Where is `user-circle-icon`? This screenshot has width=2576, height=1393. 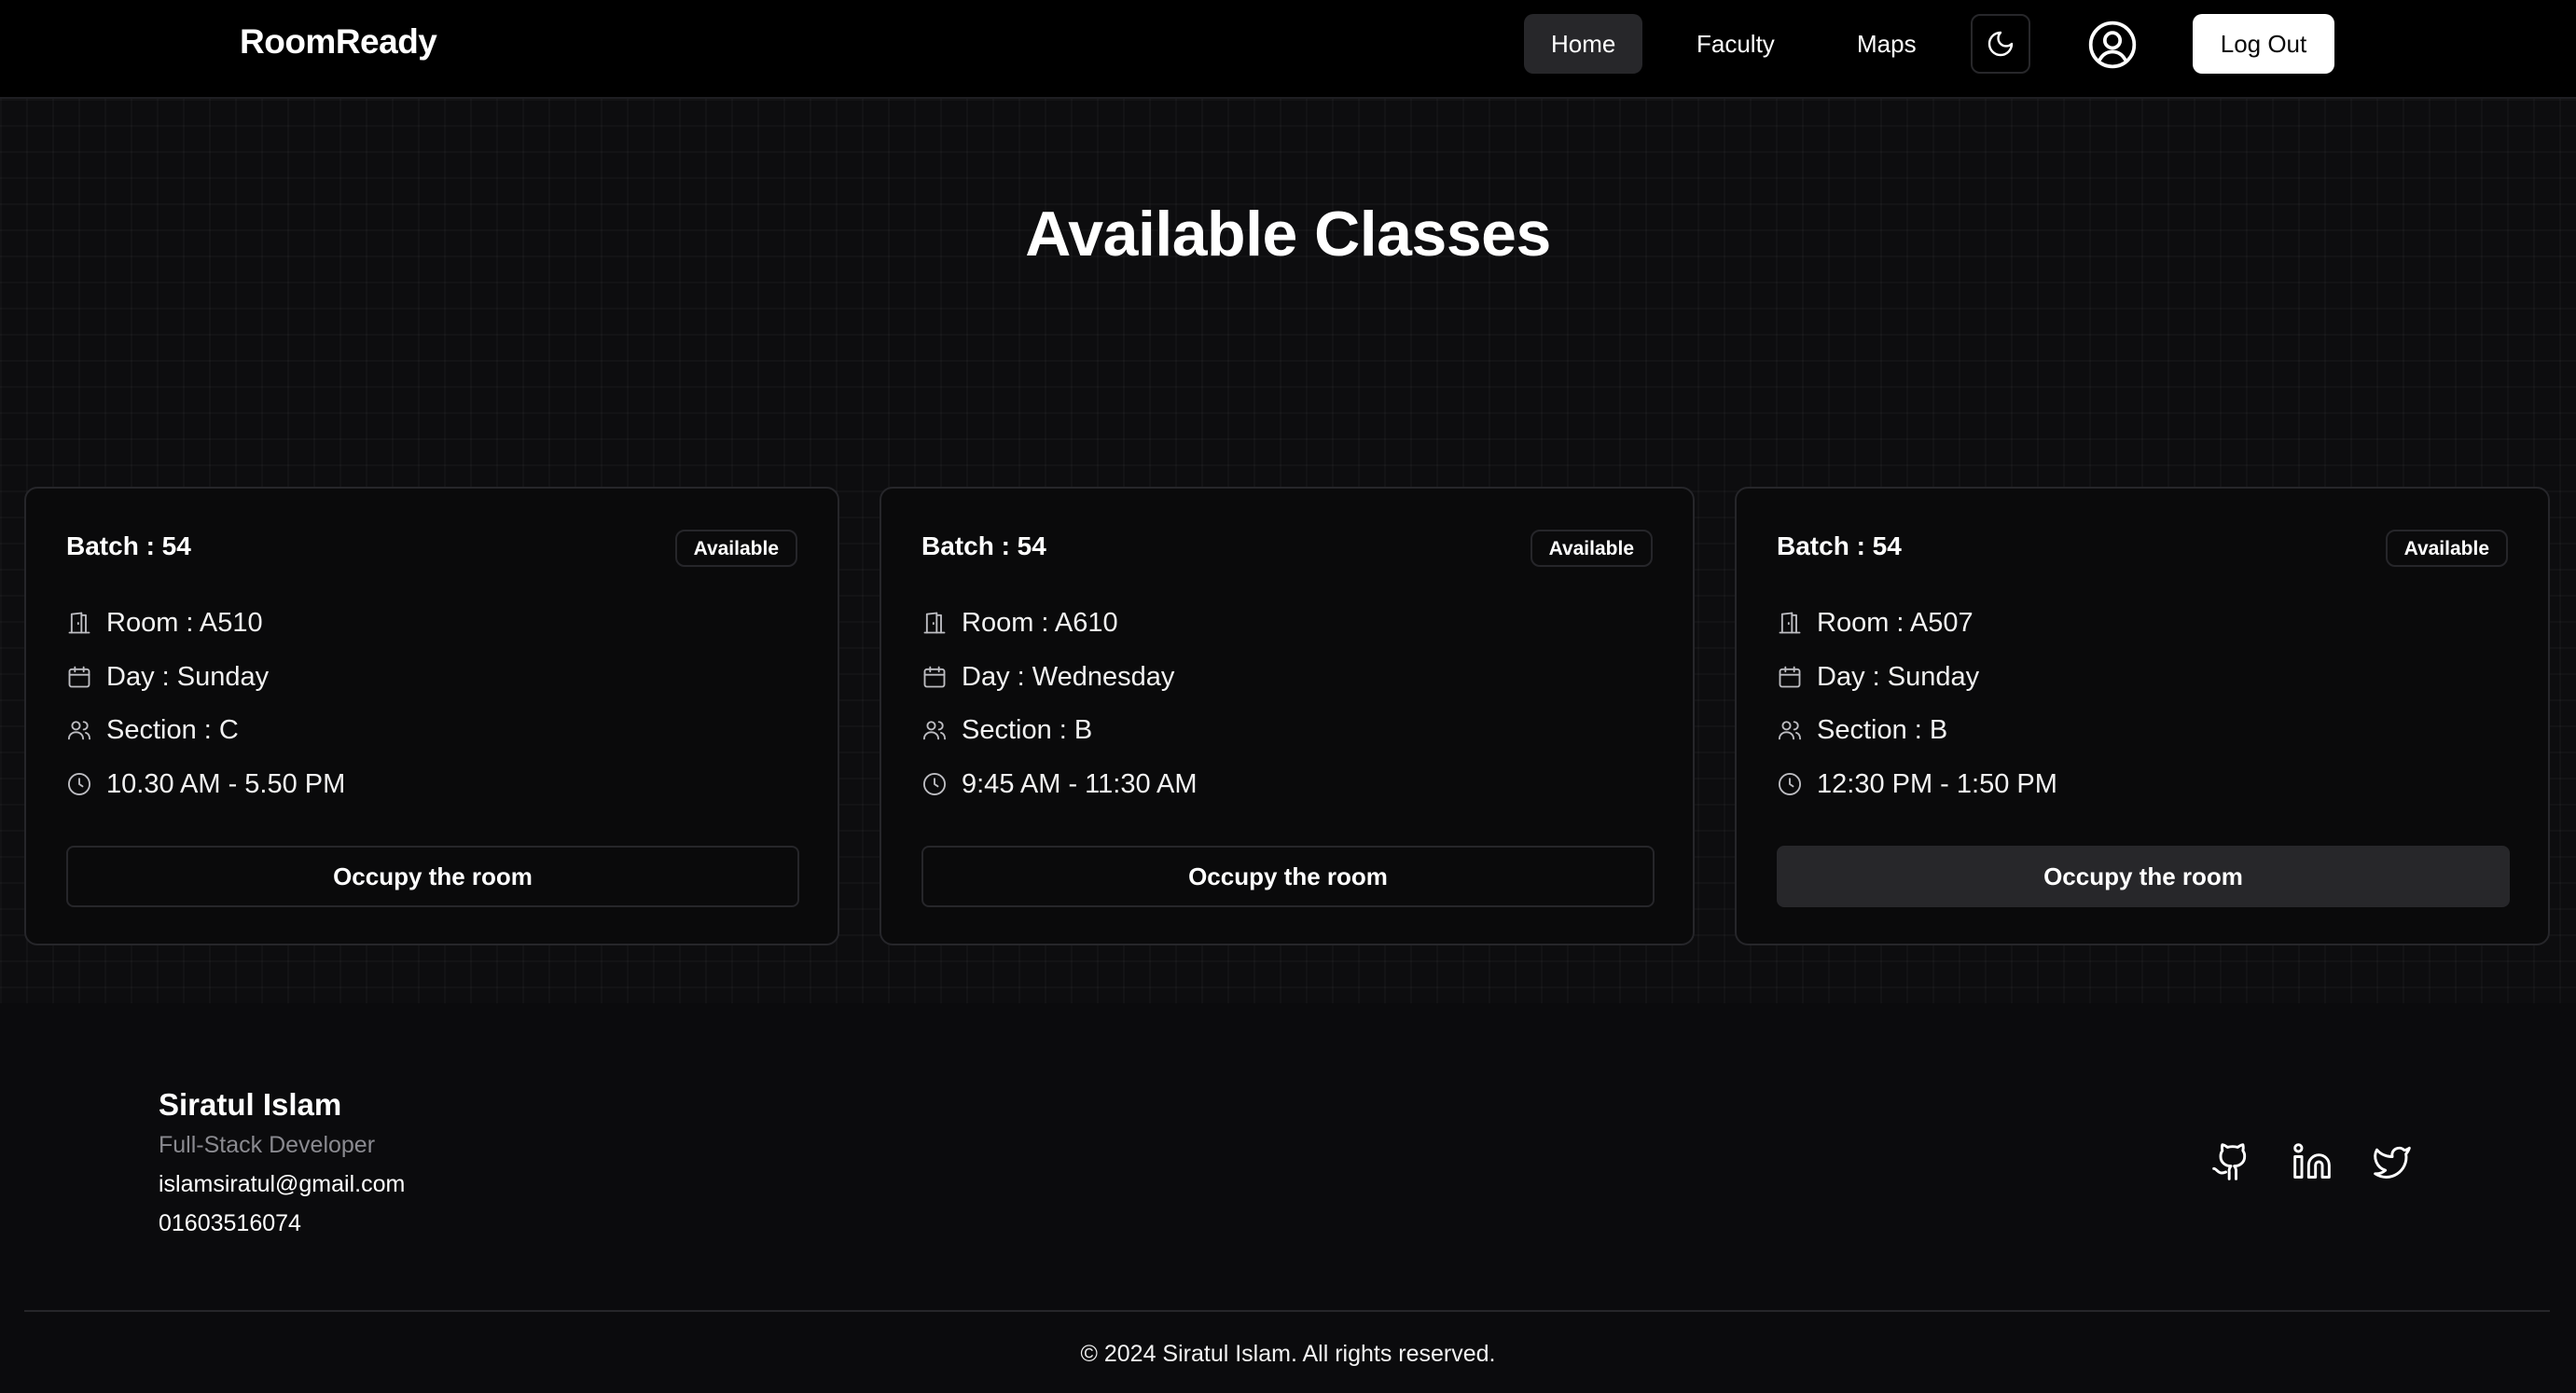
user-circle-icon is located at coordinates (2112, 45).